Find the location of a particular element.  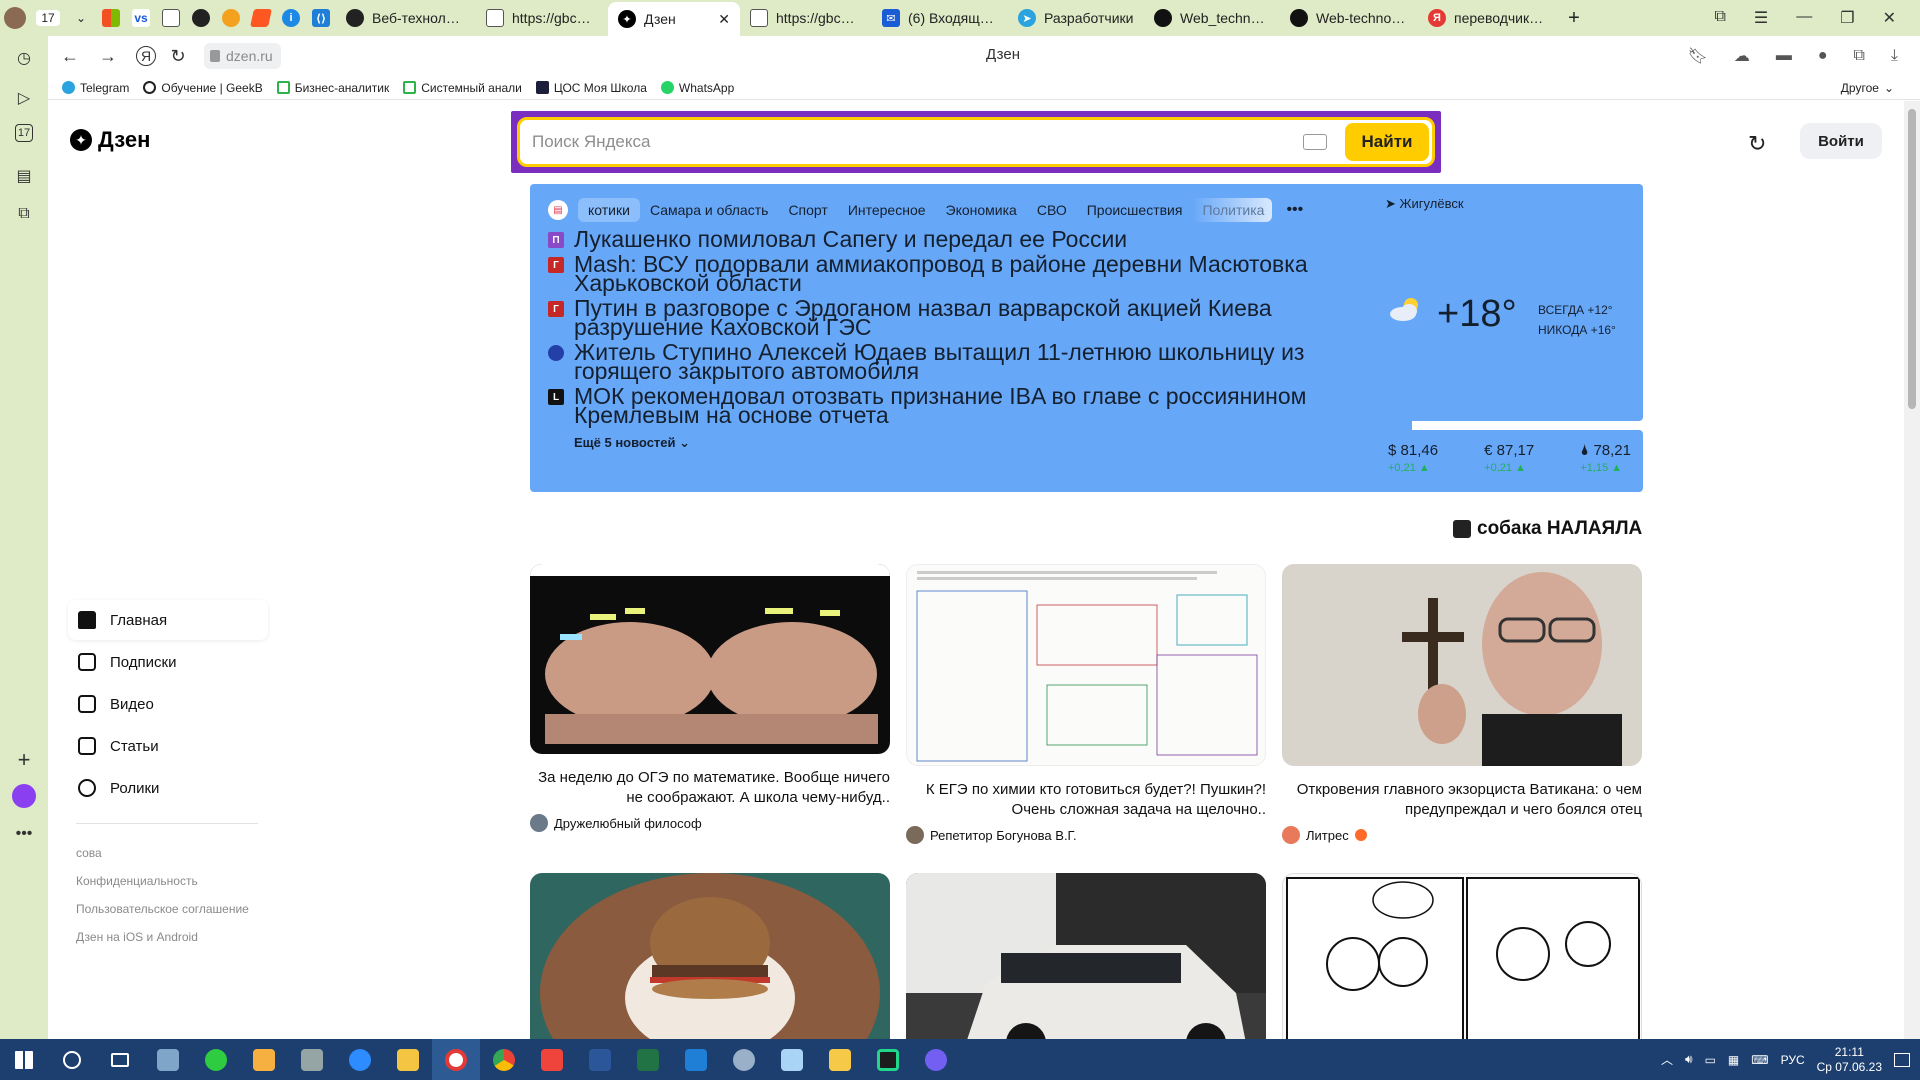

news-tab-samara: Самара и область is located at coordinates (709, 210).